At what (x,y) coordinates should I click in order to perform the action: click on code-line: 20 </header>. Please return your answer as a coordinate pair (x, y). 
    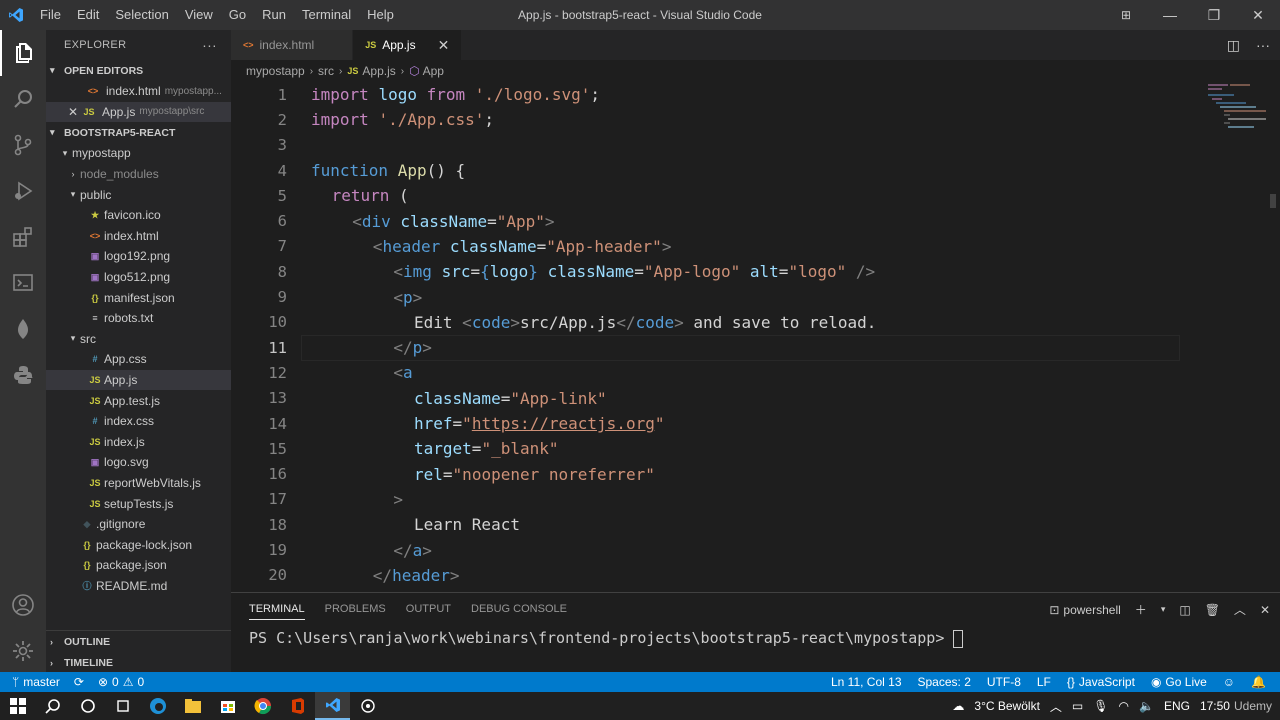
    Looking at the image, I should click on (755, 575).